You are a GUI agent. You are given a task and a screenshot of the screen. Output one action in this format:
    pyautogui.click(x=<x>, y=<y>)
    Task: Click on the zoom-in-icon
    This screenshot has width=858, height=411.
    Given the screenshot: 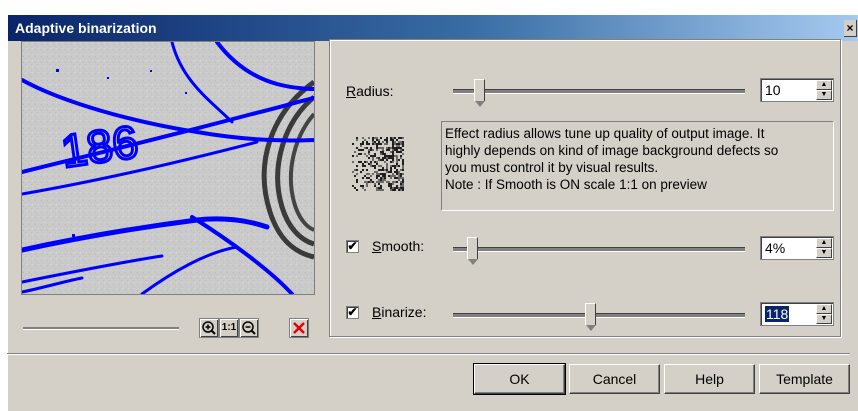 What is the action you would take?
    pyautogui.click(x=209, y=328)
    